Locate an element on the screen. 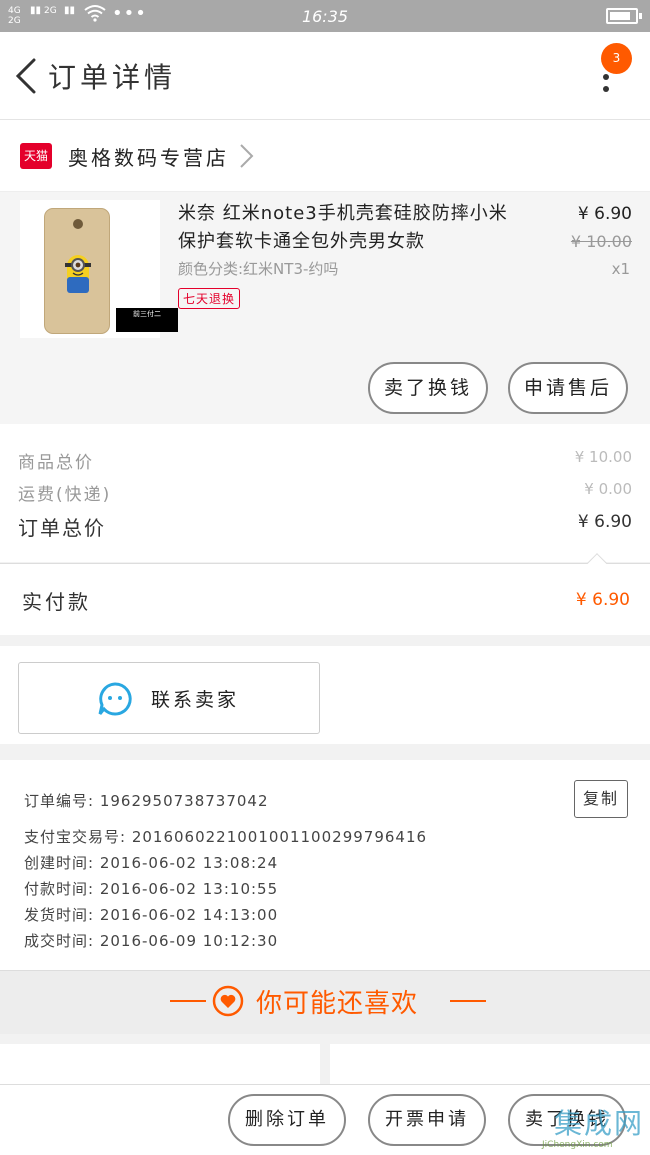 The width and height of the screenshot is (650, 1155). completed-time: 成交时间: 2016-06-09 10:12:30 is located at coordinates (151, 941).